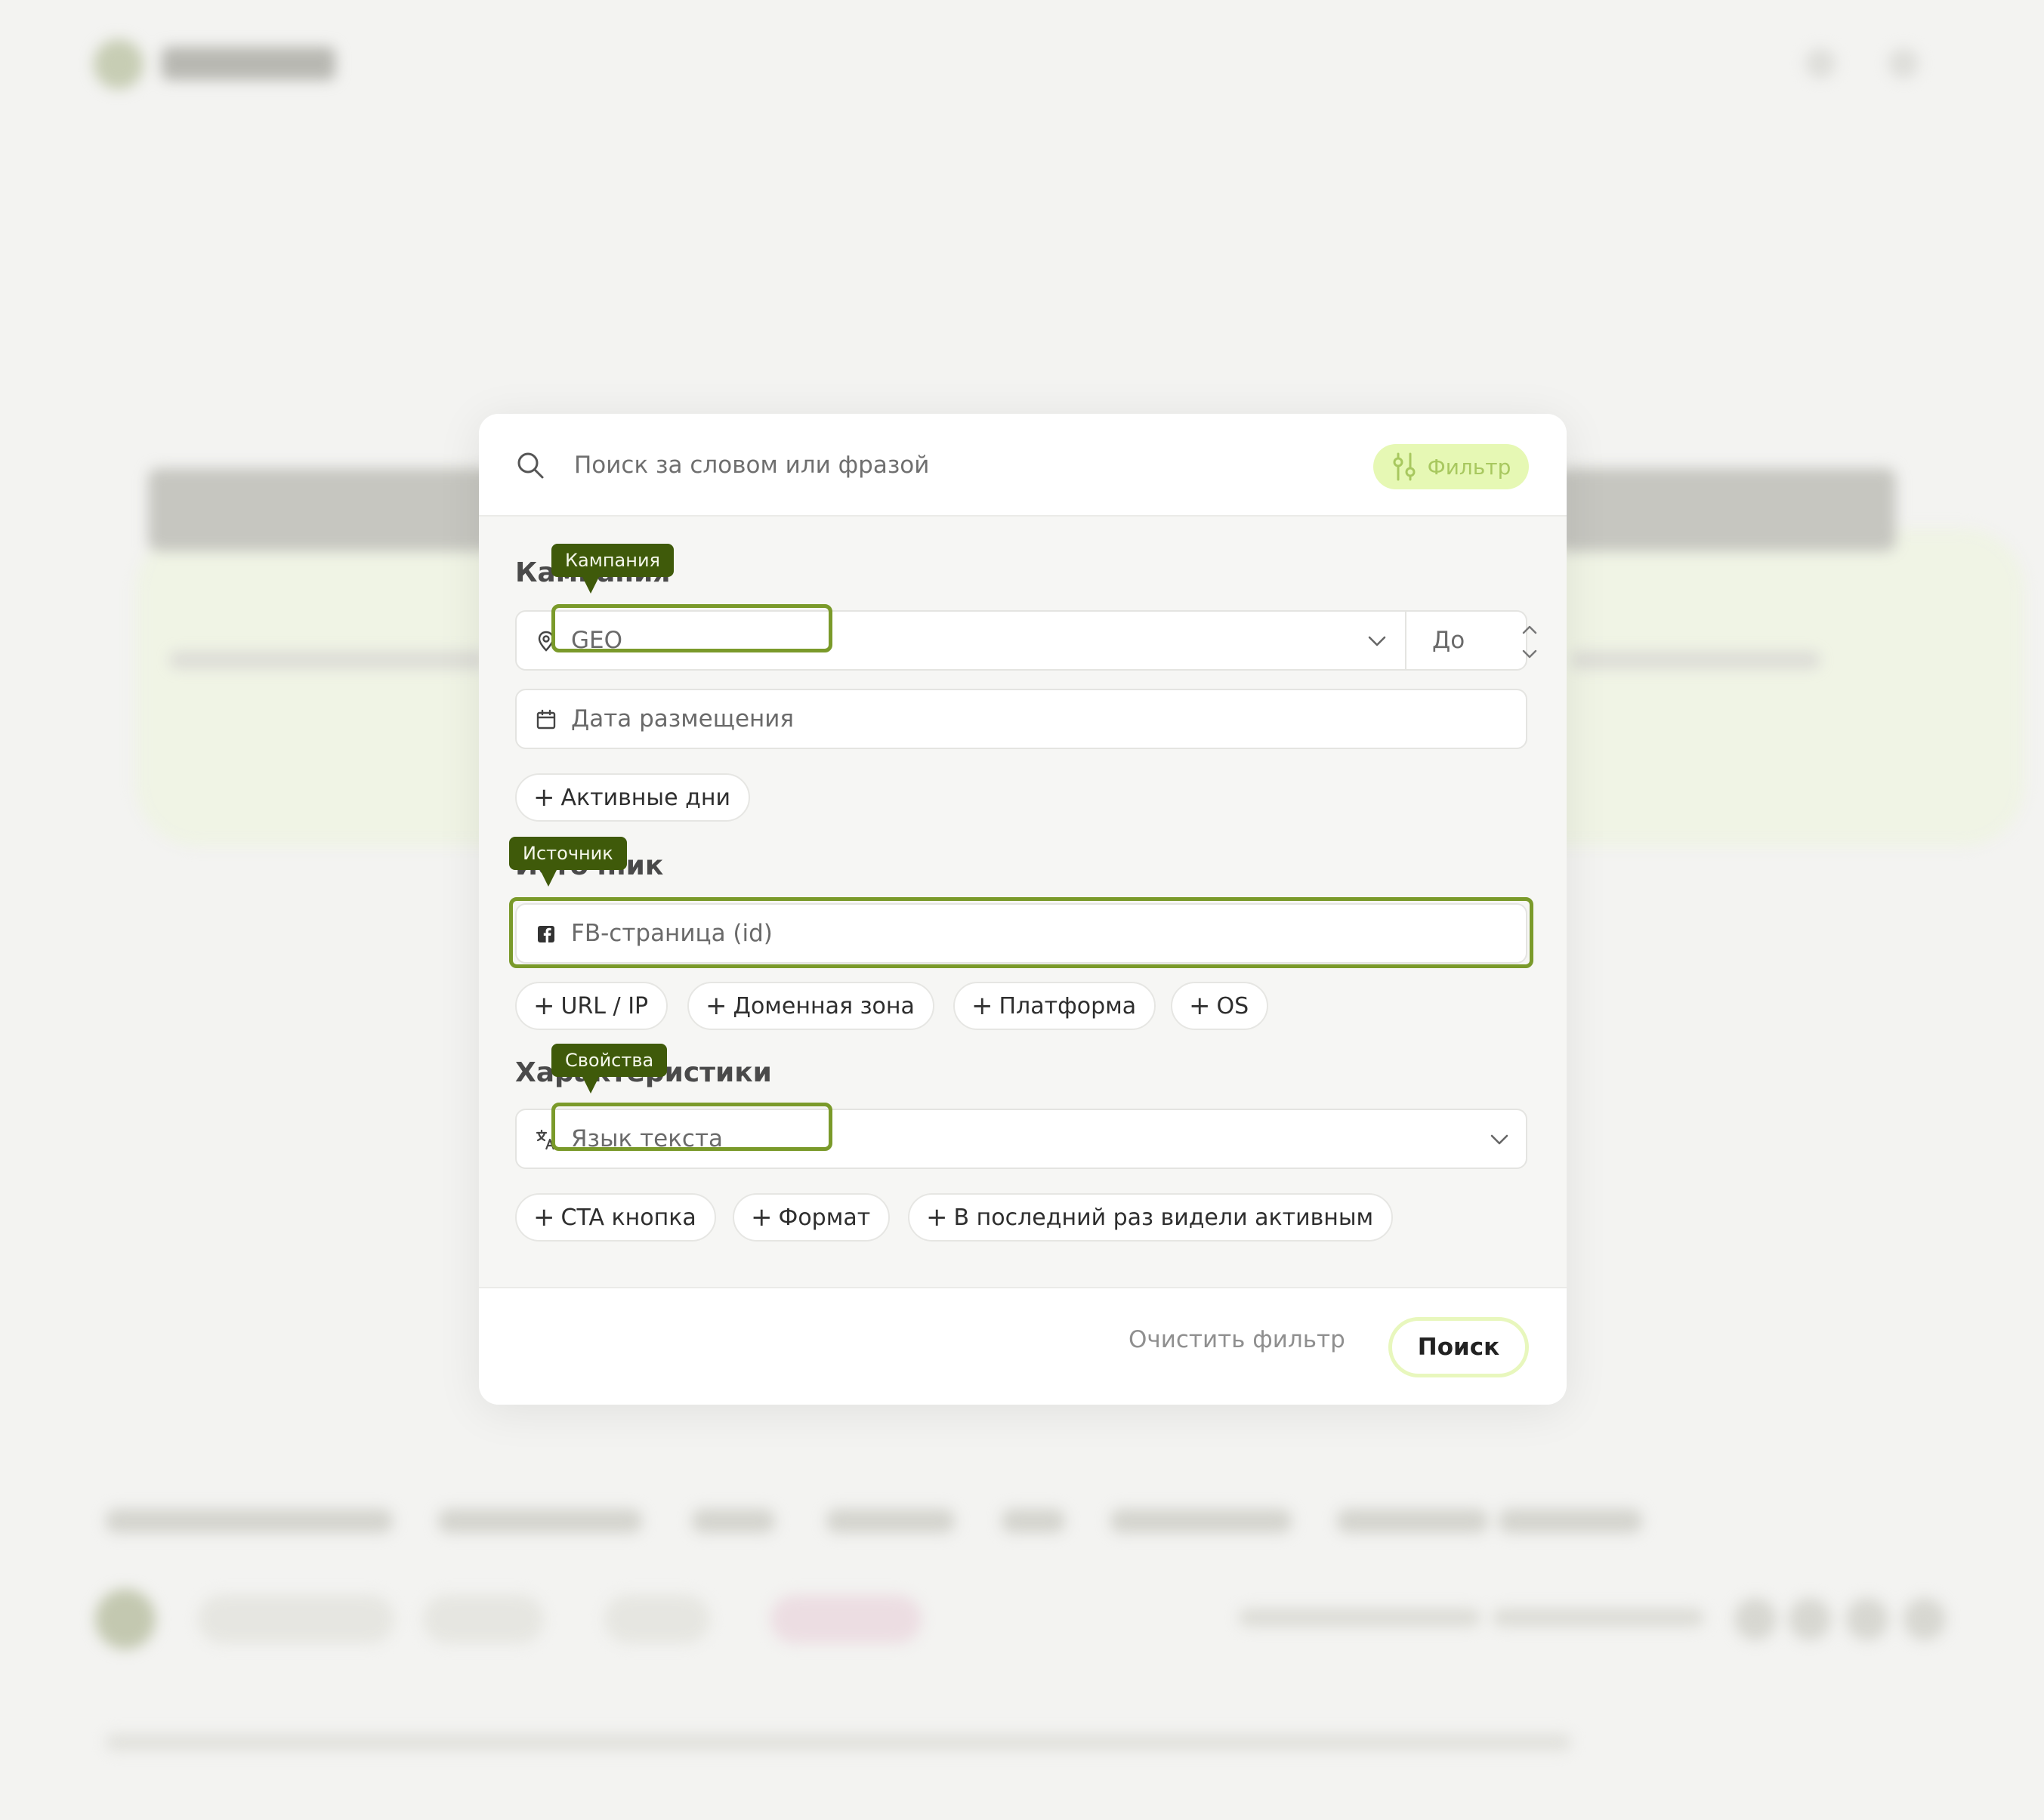 This screenshot has height=1820, width=2044. I want to click on fb-page-placeholder: FB-страница (id), so click(672, 933).